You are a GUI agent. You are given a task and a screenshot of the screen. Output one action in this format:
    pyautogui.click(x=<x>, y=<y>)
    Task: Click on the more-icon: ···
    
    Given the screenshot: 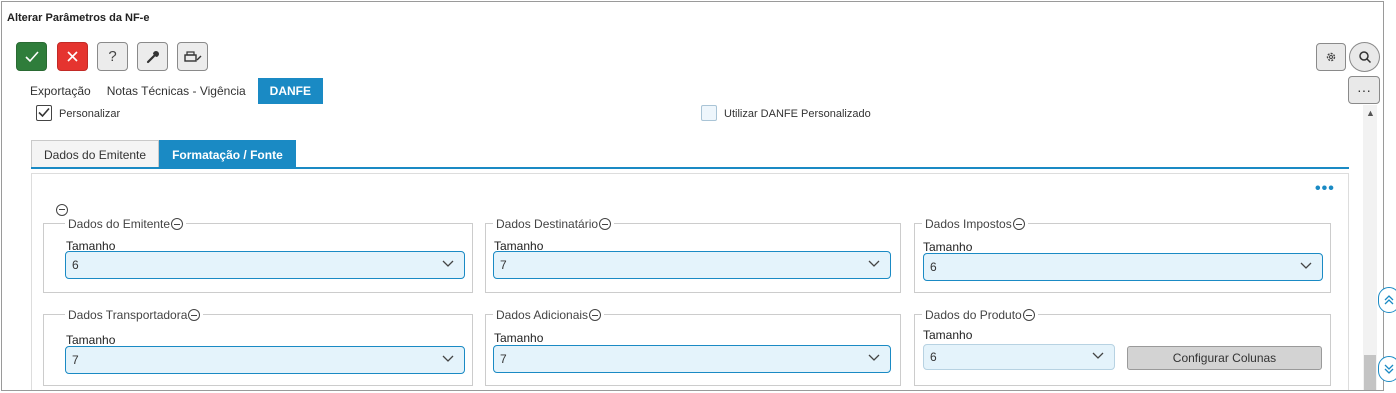 What is the action you would take?
    pyautogui.click(x=1364, y=90)
    